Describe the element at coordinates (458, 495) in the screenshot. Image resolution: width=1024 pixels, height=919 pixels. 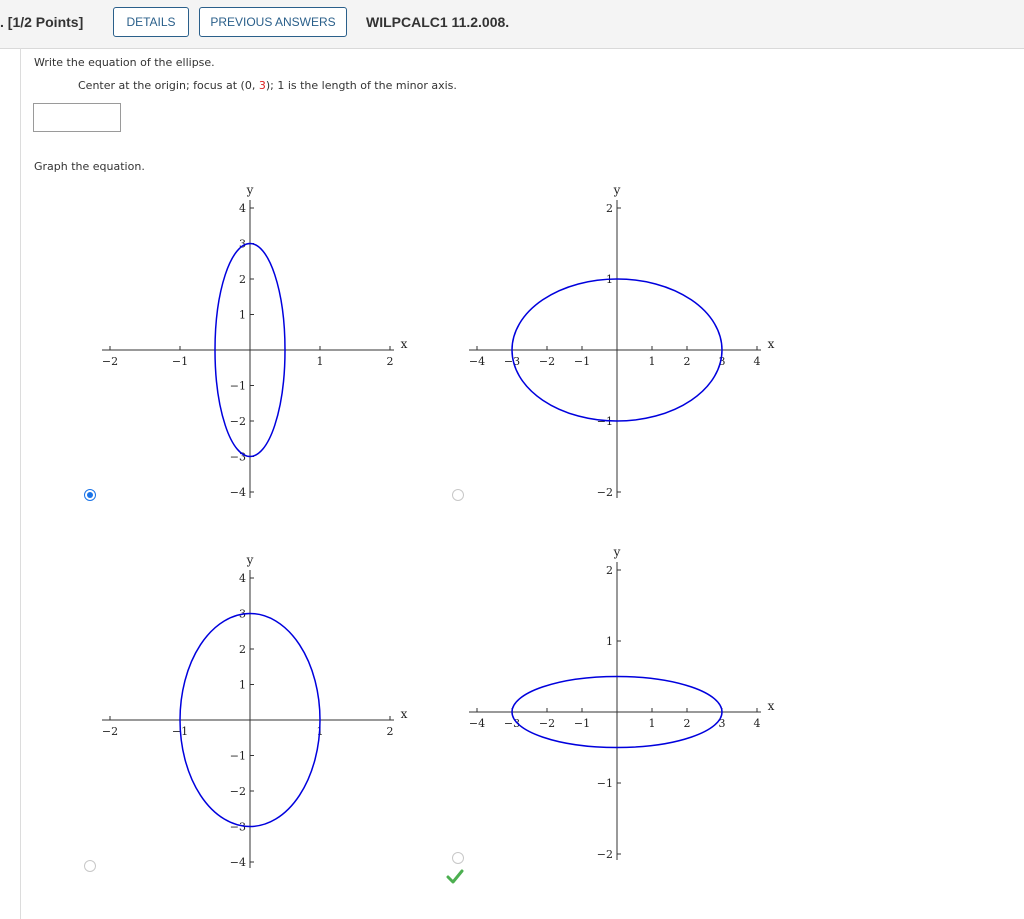
I see `radio-option-b` at that location.